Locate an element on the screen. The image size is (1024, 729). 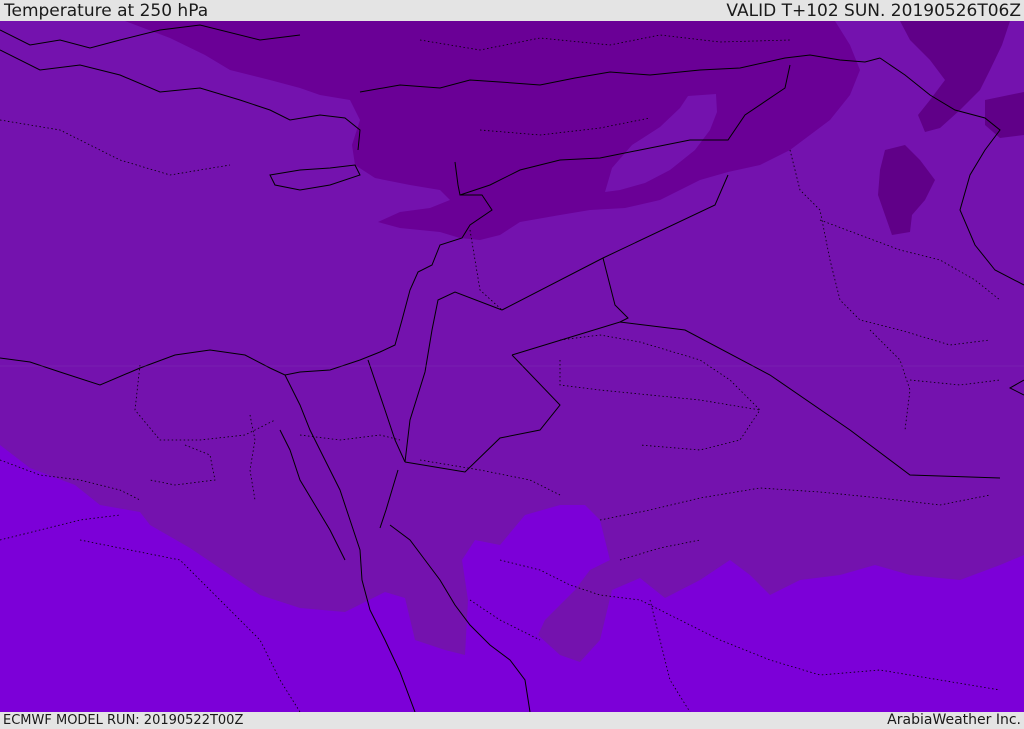
credit-label: ArabiaWeather Inc. is located at coordinates (954, 720).